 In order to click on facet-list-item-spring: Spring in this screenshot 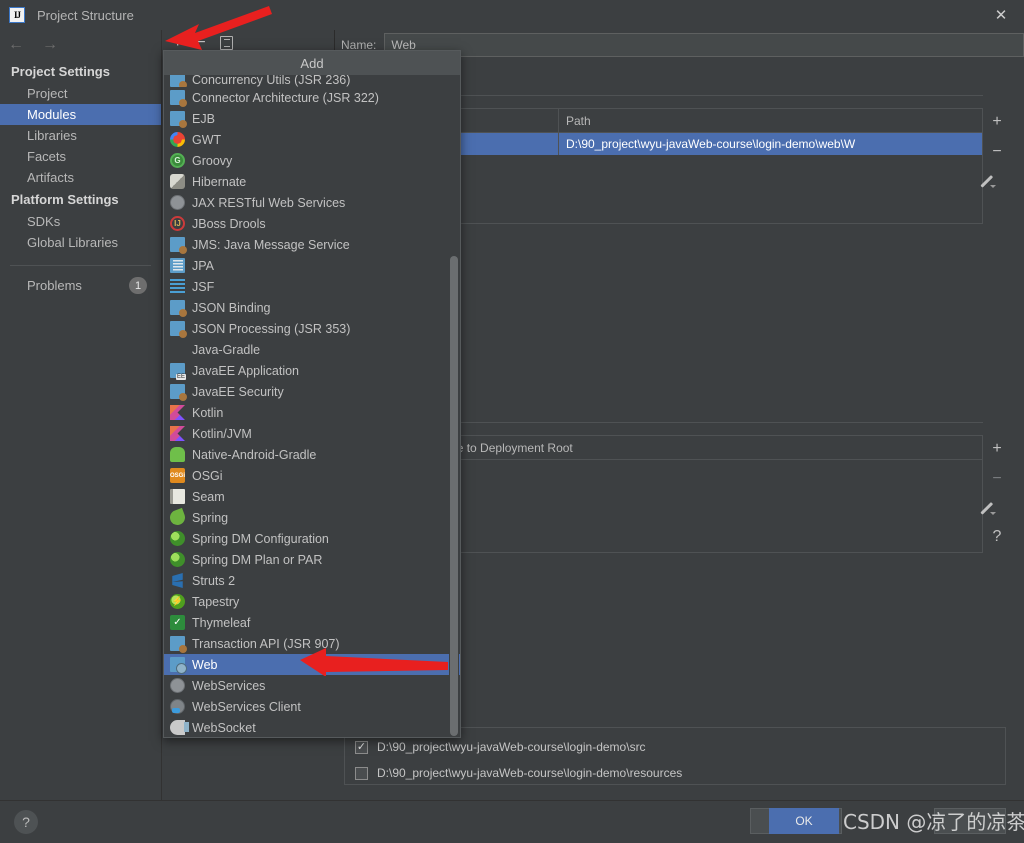, I will do `click(312, 517)`.